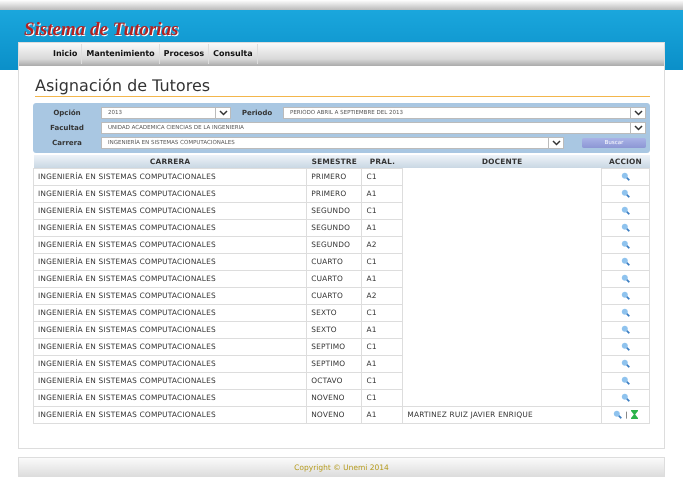 The width and height of the screenshot is (683, 477). I want to click on hourglass-icon, so click(634, 415).